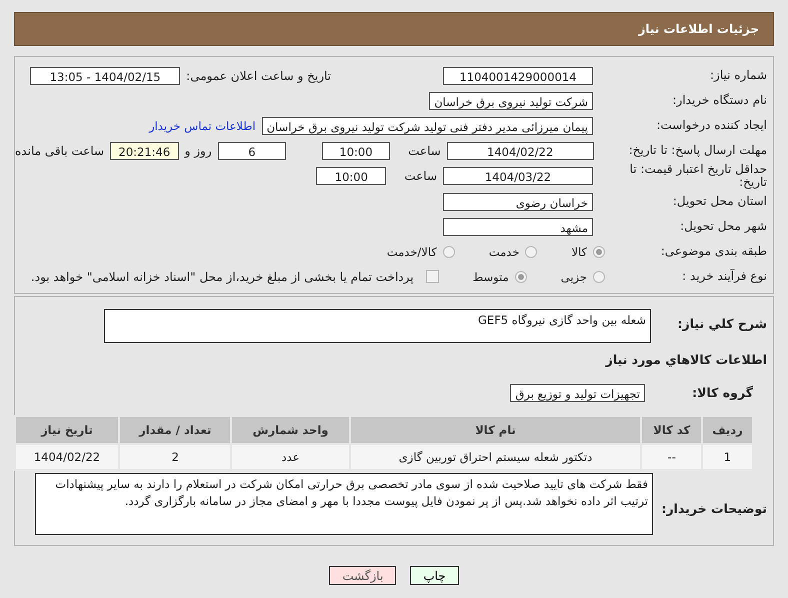  I want to click on summary-textarea: شعله بین واحد گازی نیروگاه GEF5, so click(377, 326).